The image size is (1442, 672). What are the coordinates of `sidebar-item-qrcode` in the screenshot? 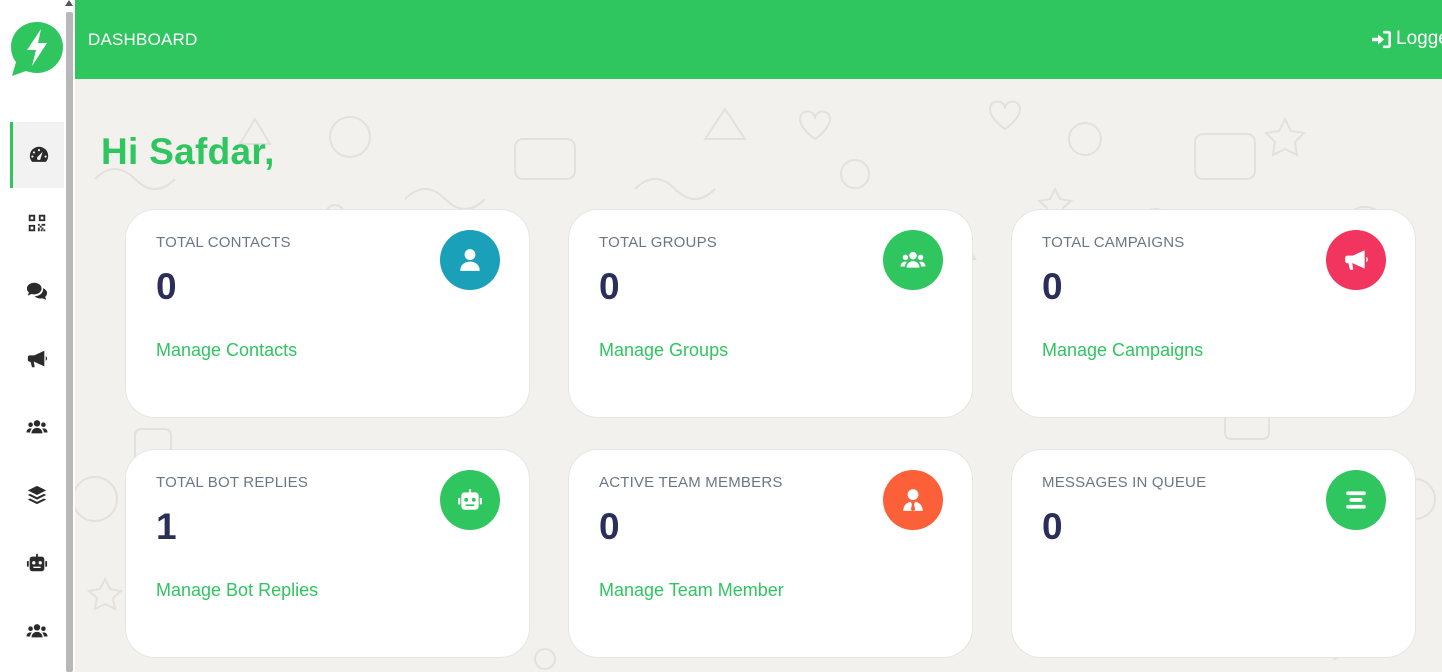 It's located at (37, 223).